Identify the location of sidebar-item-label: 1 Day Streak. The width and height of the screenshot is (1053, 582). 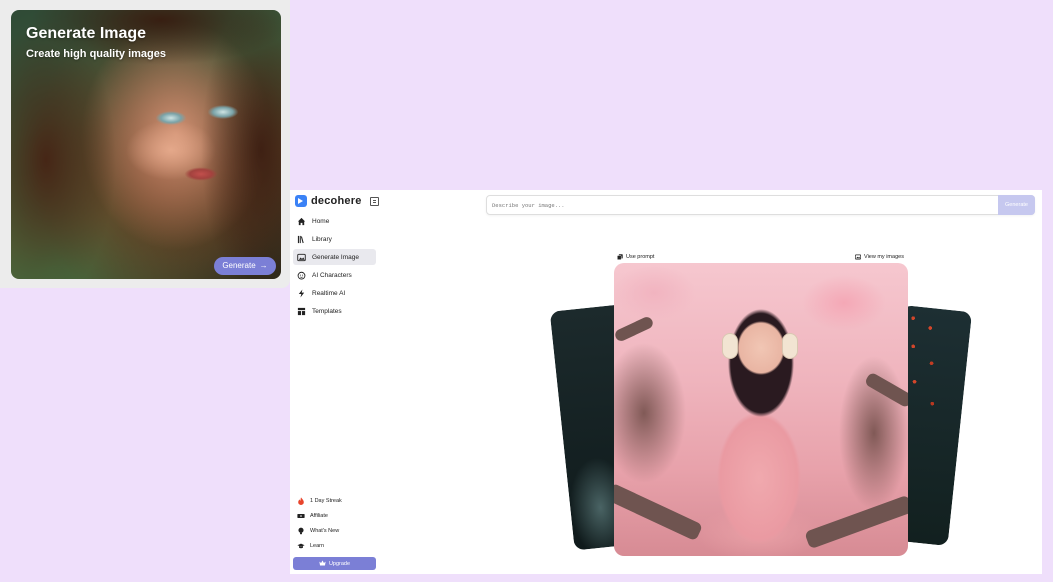
(326, 500).